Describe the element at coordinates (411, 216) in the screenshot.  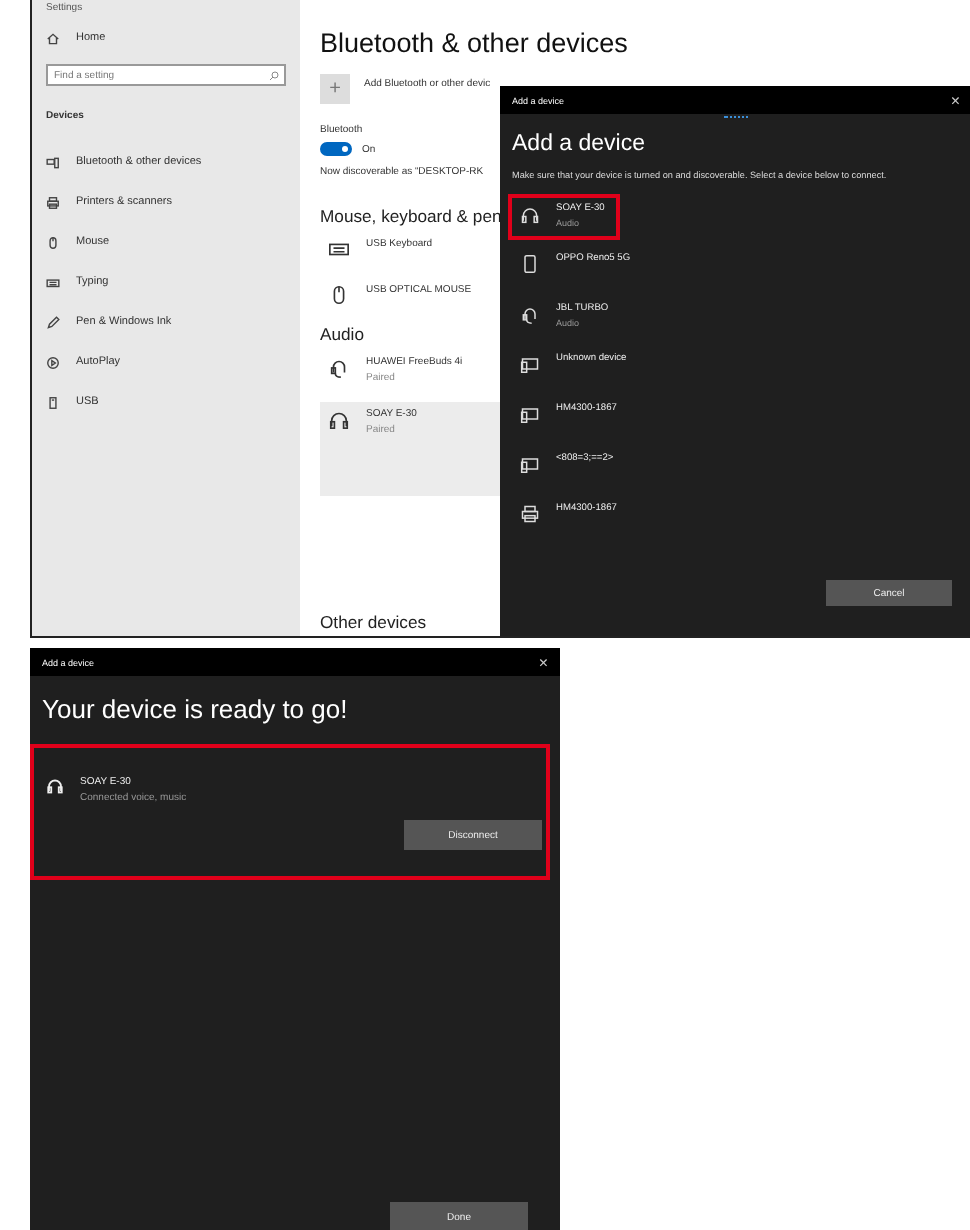
I see `group-heading: Mouse, keyboard & pen` at that location.